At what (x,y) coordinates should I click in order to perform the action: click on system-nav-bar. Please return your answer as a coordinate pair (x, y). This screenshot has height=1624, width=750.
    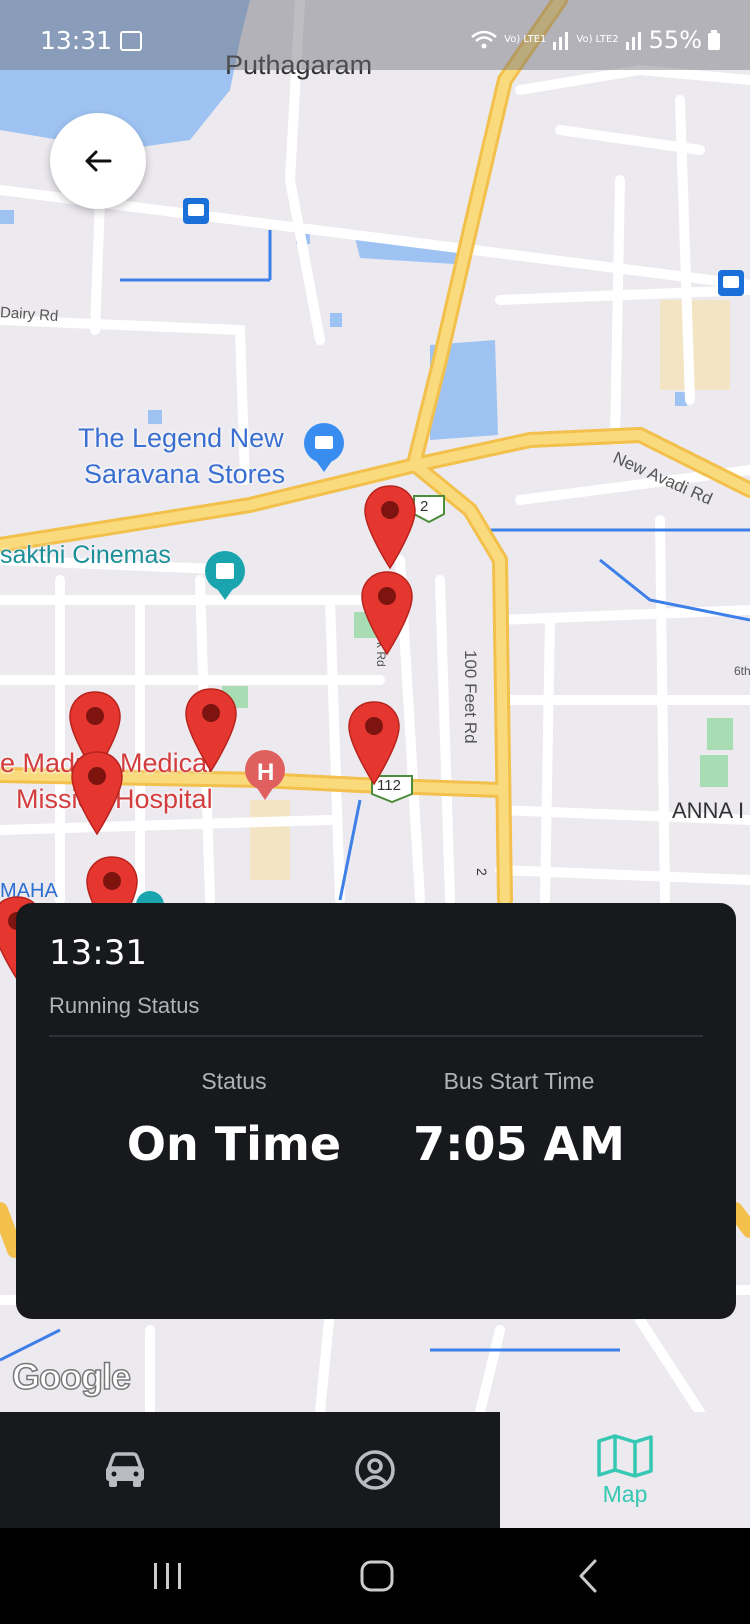
    Looking at the image, I should click on (375, 1576).